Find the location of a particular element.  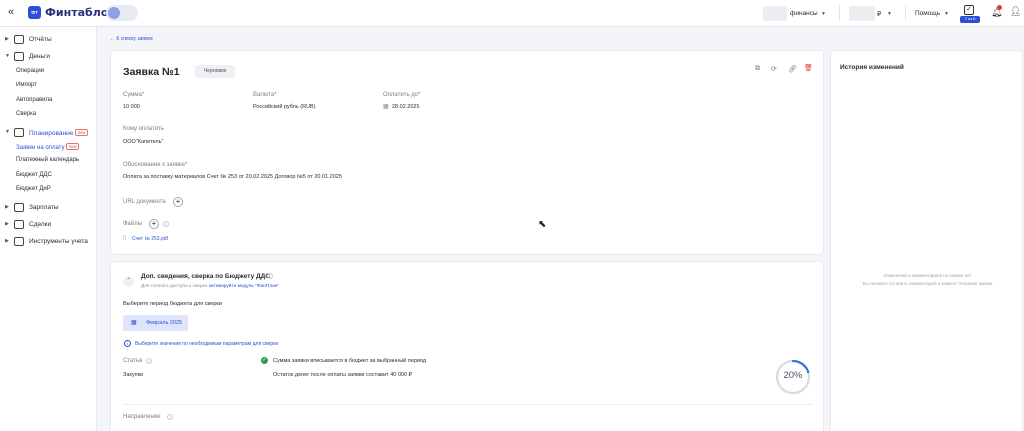

history-title: История изменений is located at coordinates (872, 67).